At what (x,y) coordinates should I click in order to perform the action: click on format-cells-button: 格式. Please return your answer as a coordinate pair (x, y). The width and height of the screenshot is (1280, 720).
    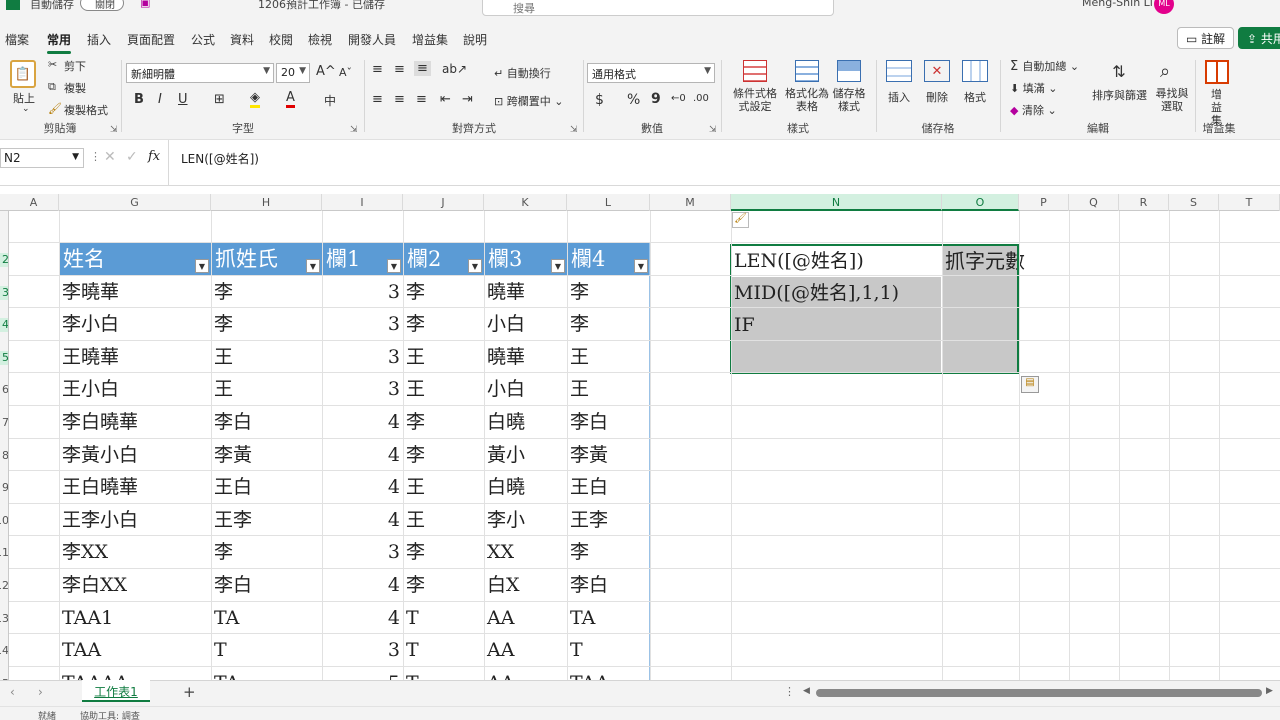
    Looking at the image, I should click on (975, 97).